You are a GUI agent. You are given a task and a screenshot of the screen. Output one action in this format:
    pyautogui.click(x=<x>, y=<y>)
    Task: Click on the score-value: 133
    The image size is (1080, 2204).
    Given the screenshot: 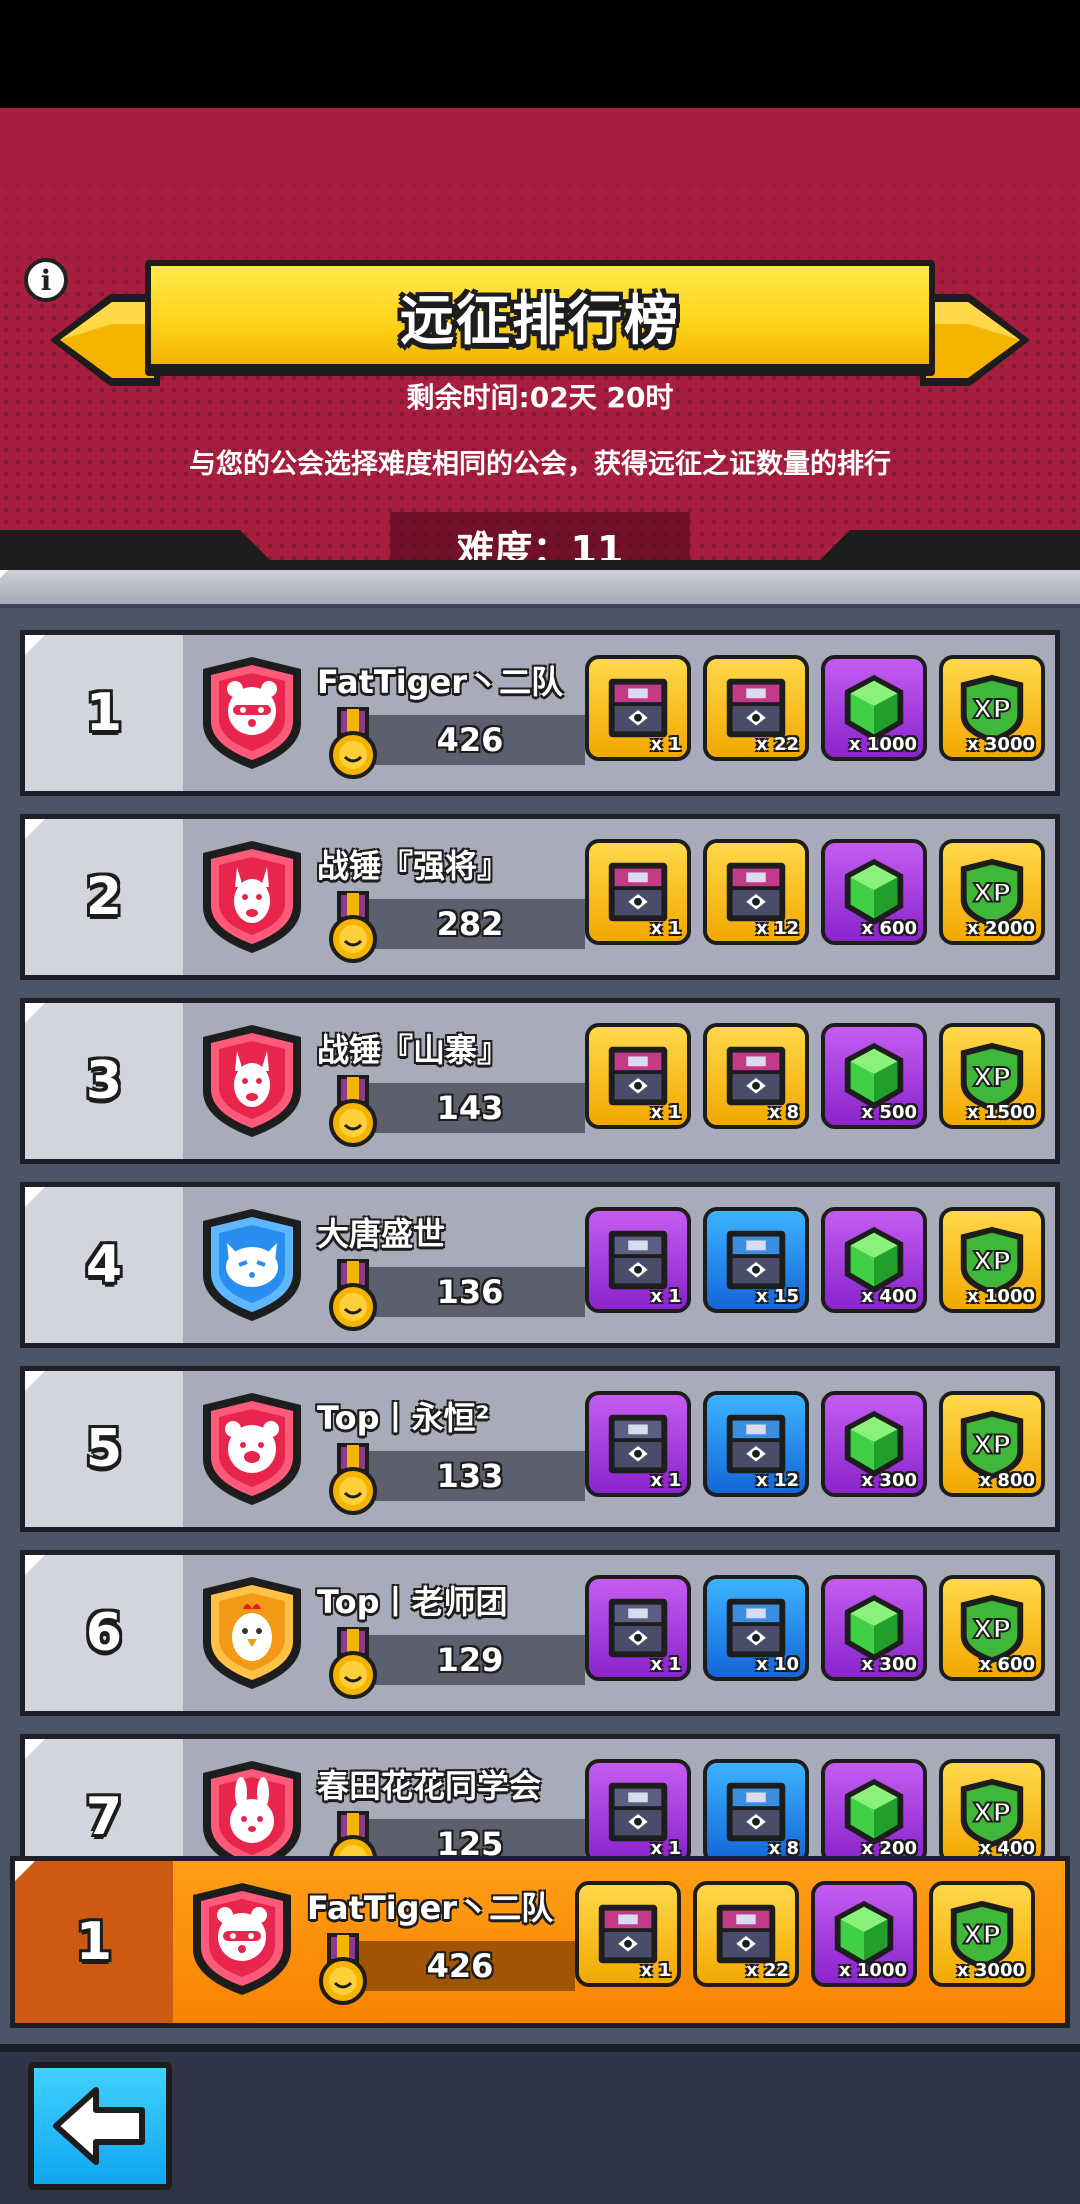 What is the action you would take?
    pyautogui.click(x=470, y=1476)
    